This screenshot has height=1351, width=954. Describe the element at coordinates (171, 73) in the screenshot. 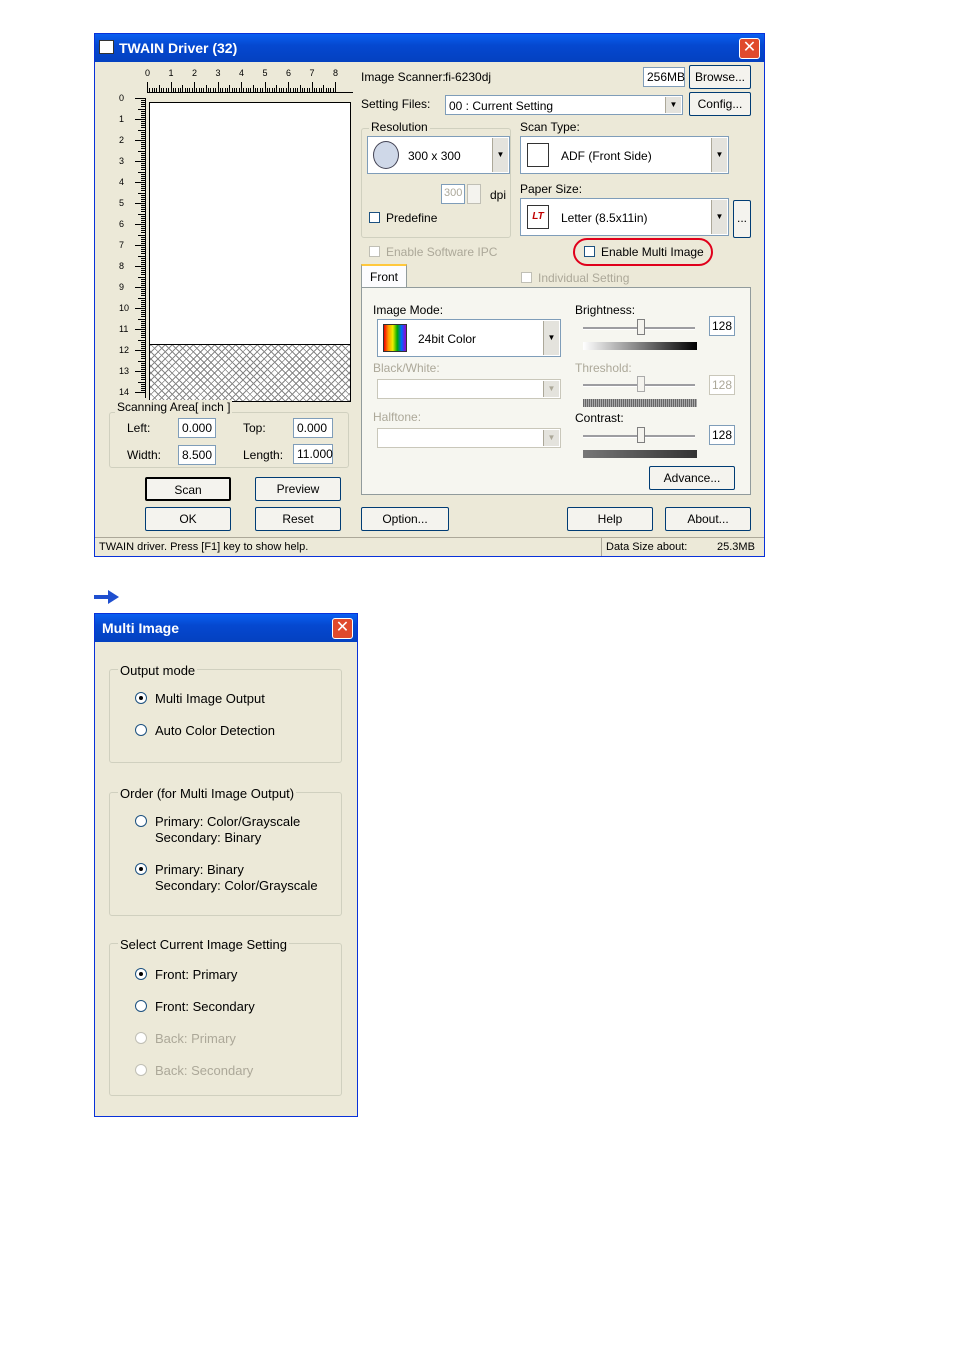

I see `ruler-h-tick-label: 1` at that location.